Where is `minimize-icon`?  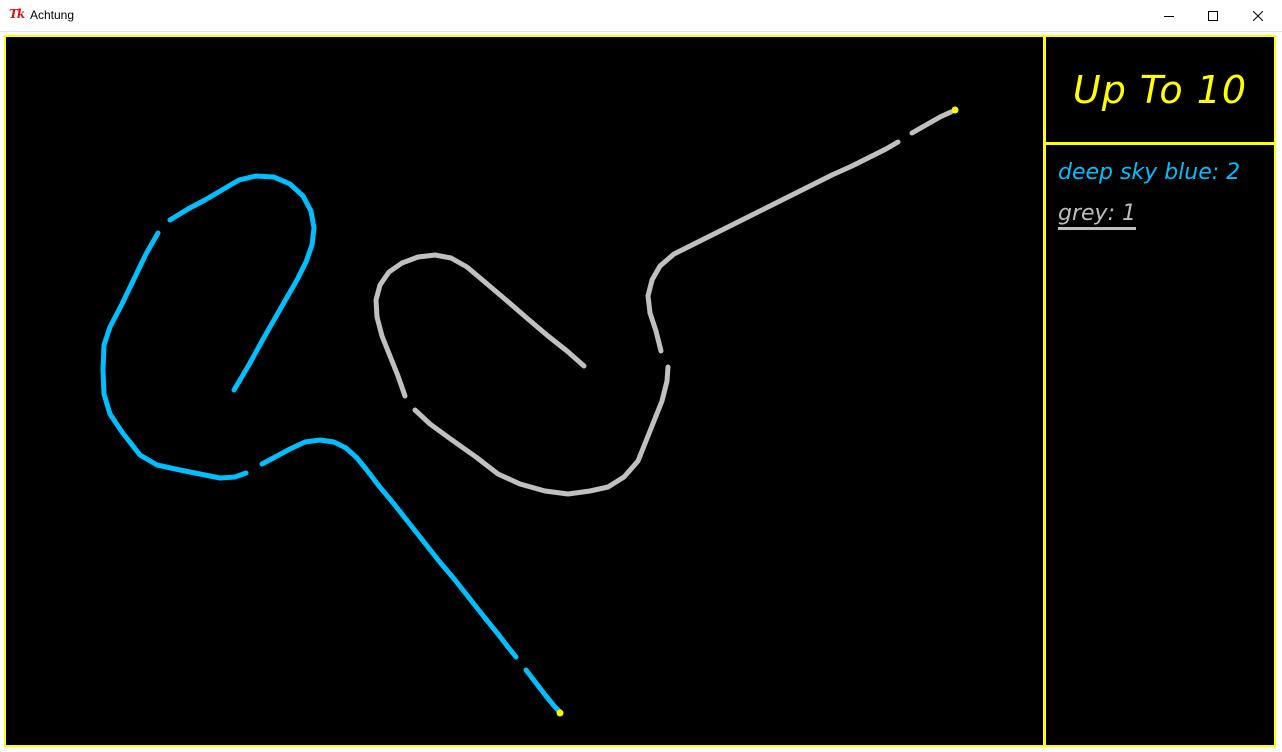 minimize-icon is located at coordinates (1169, 16).